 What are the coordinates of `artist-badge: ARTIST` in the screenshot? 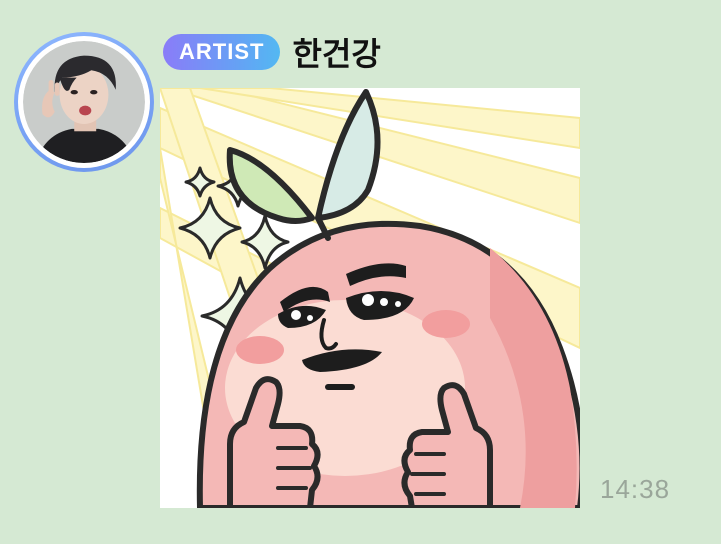 It's located at (222, 52).